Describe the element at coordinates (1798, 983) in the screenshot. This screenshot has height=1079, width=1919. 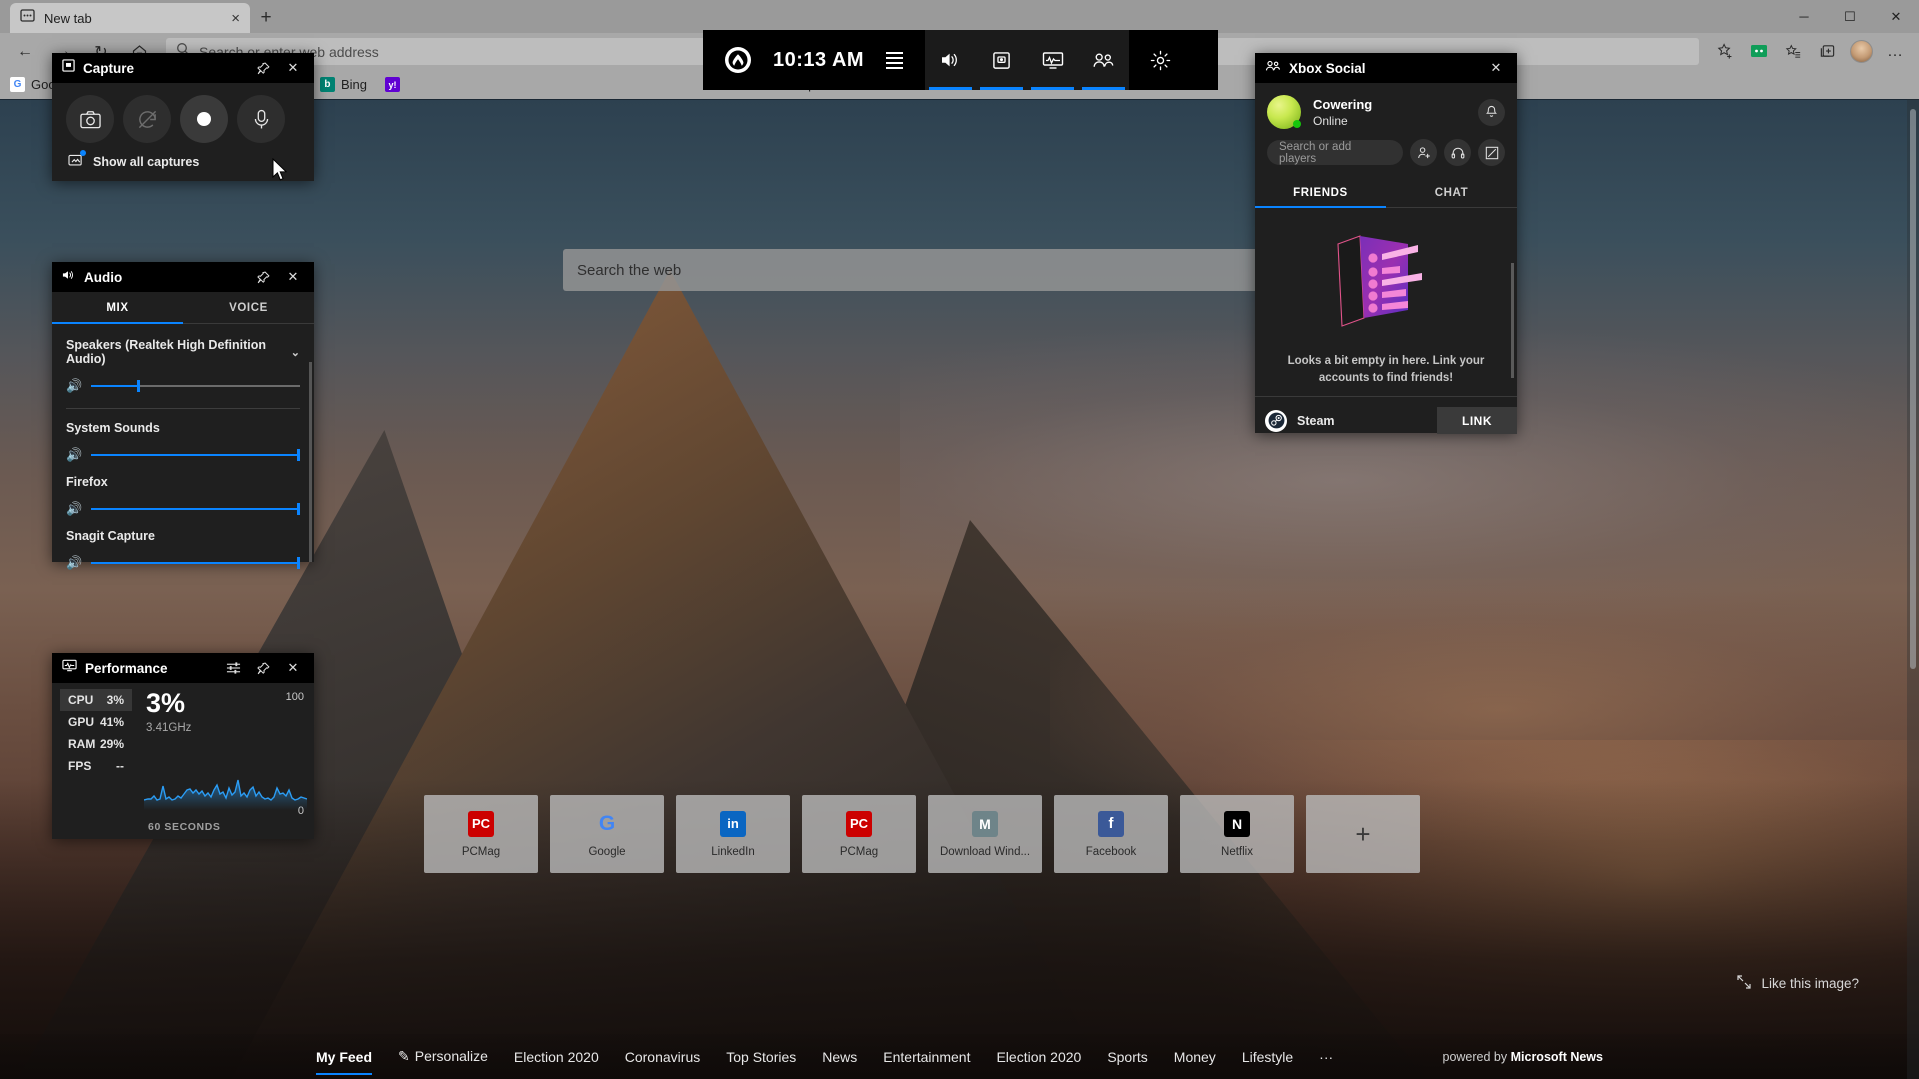
I see `like-this-image: Like this image?` at that location.